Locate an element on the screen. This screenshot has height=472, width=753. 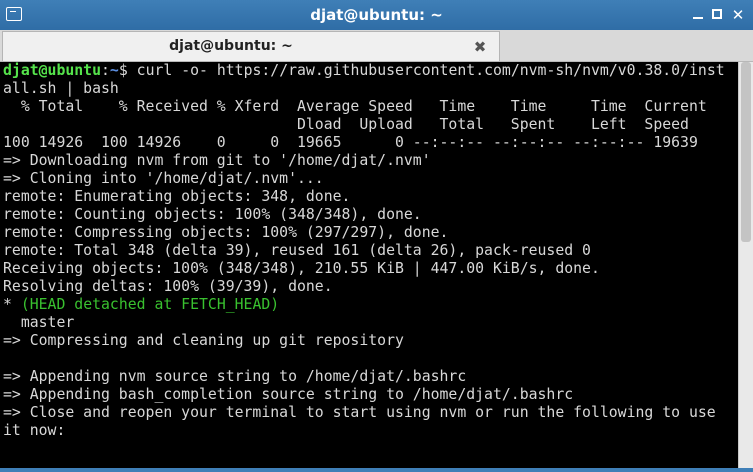
window-title: djat@ubuntu: ~ is located at coordinates (376, 15).